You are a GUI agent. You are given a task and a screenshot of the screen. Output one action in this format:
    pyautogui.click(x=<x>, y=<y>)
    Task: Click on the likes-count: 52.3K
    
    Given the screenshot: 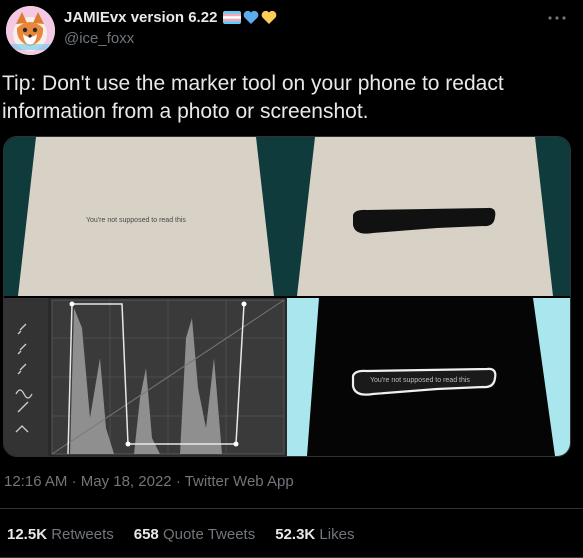 What is the action you would take?
    pyautogui.click(x=295, y=534)
    